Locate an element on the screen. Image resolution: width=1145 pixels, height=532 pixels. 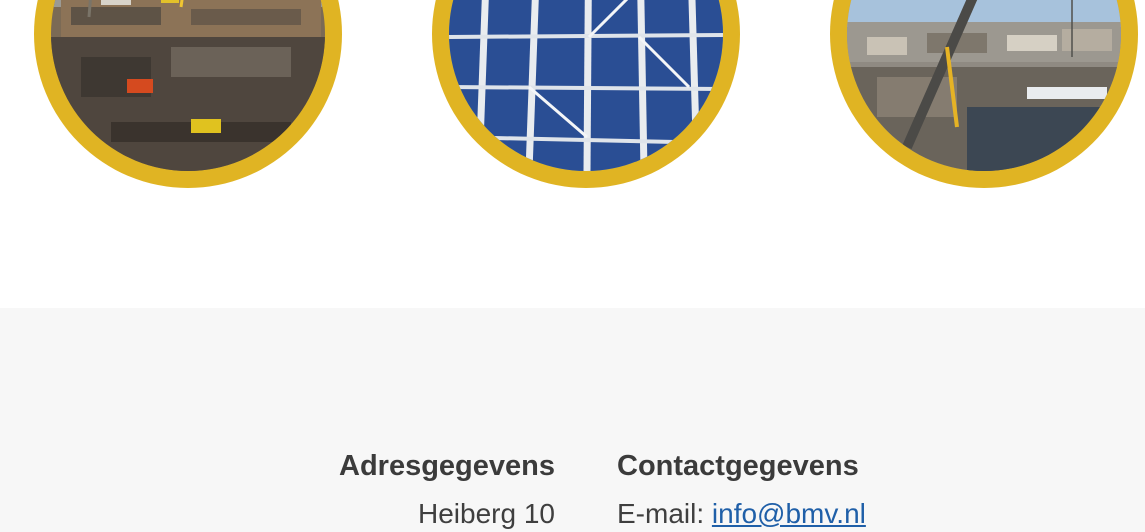
address-heading: Adresgegevens is located at coordinates (447, 466).